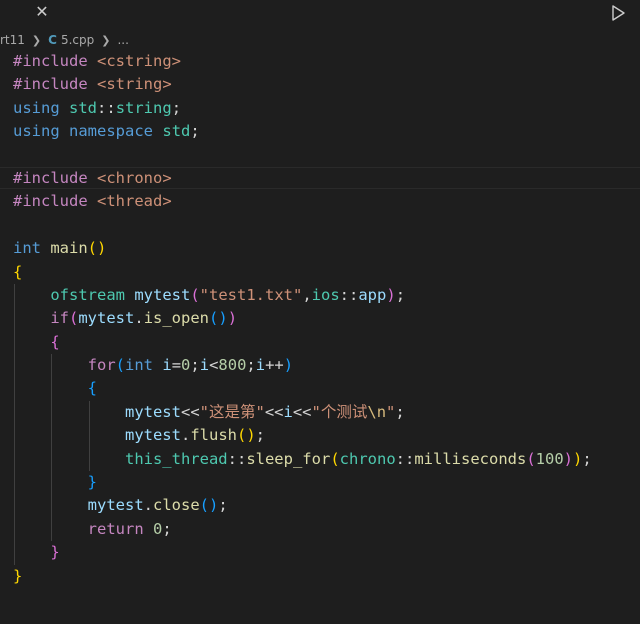  I want to click on code-line: return 0;, so click(326, 529).